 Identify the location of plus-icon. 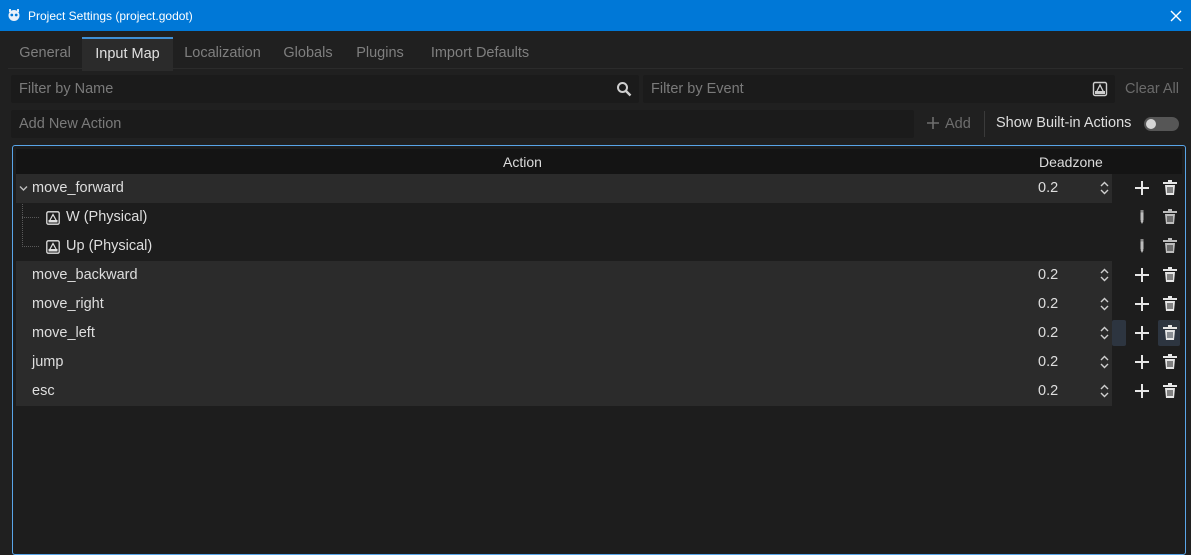
(933, 123).